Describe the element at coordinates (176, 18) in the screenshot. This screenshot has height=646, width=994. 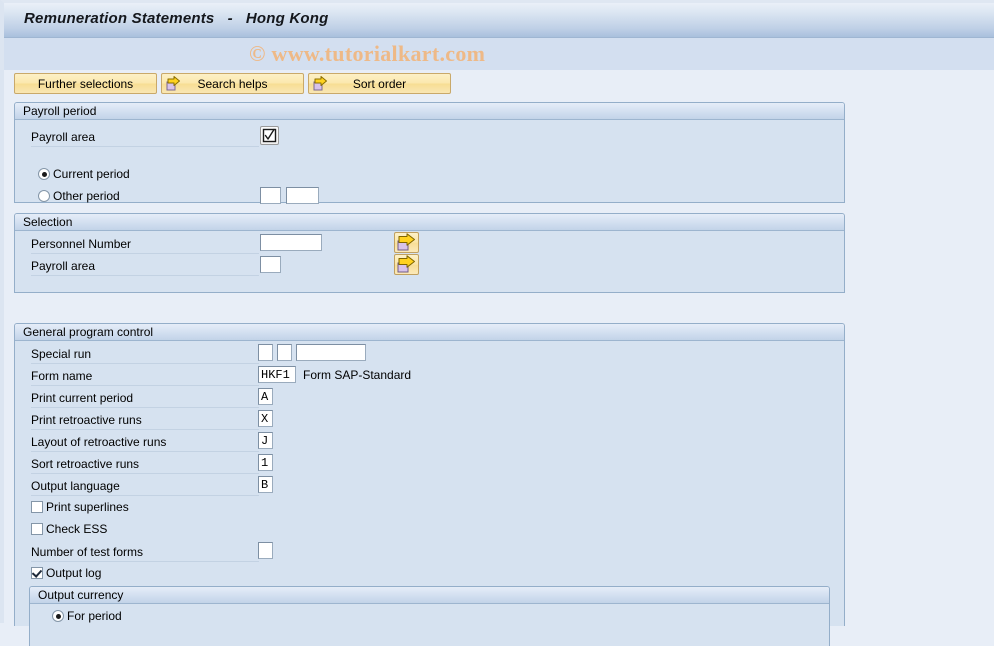
I see `window-title: Remuneration Statements - Hong Kong` at that location.